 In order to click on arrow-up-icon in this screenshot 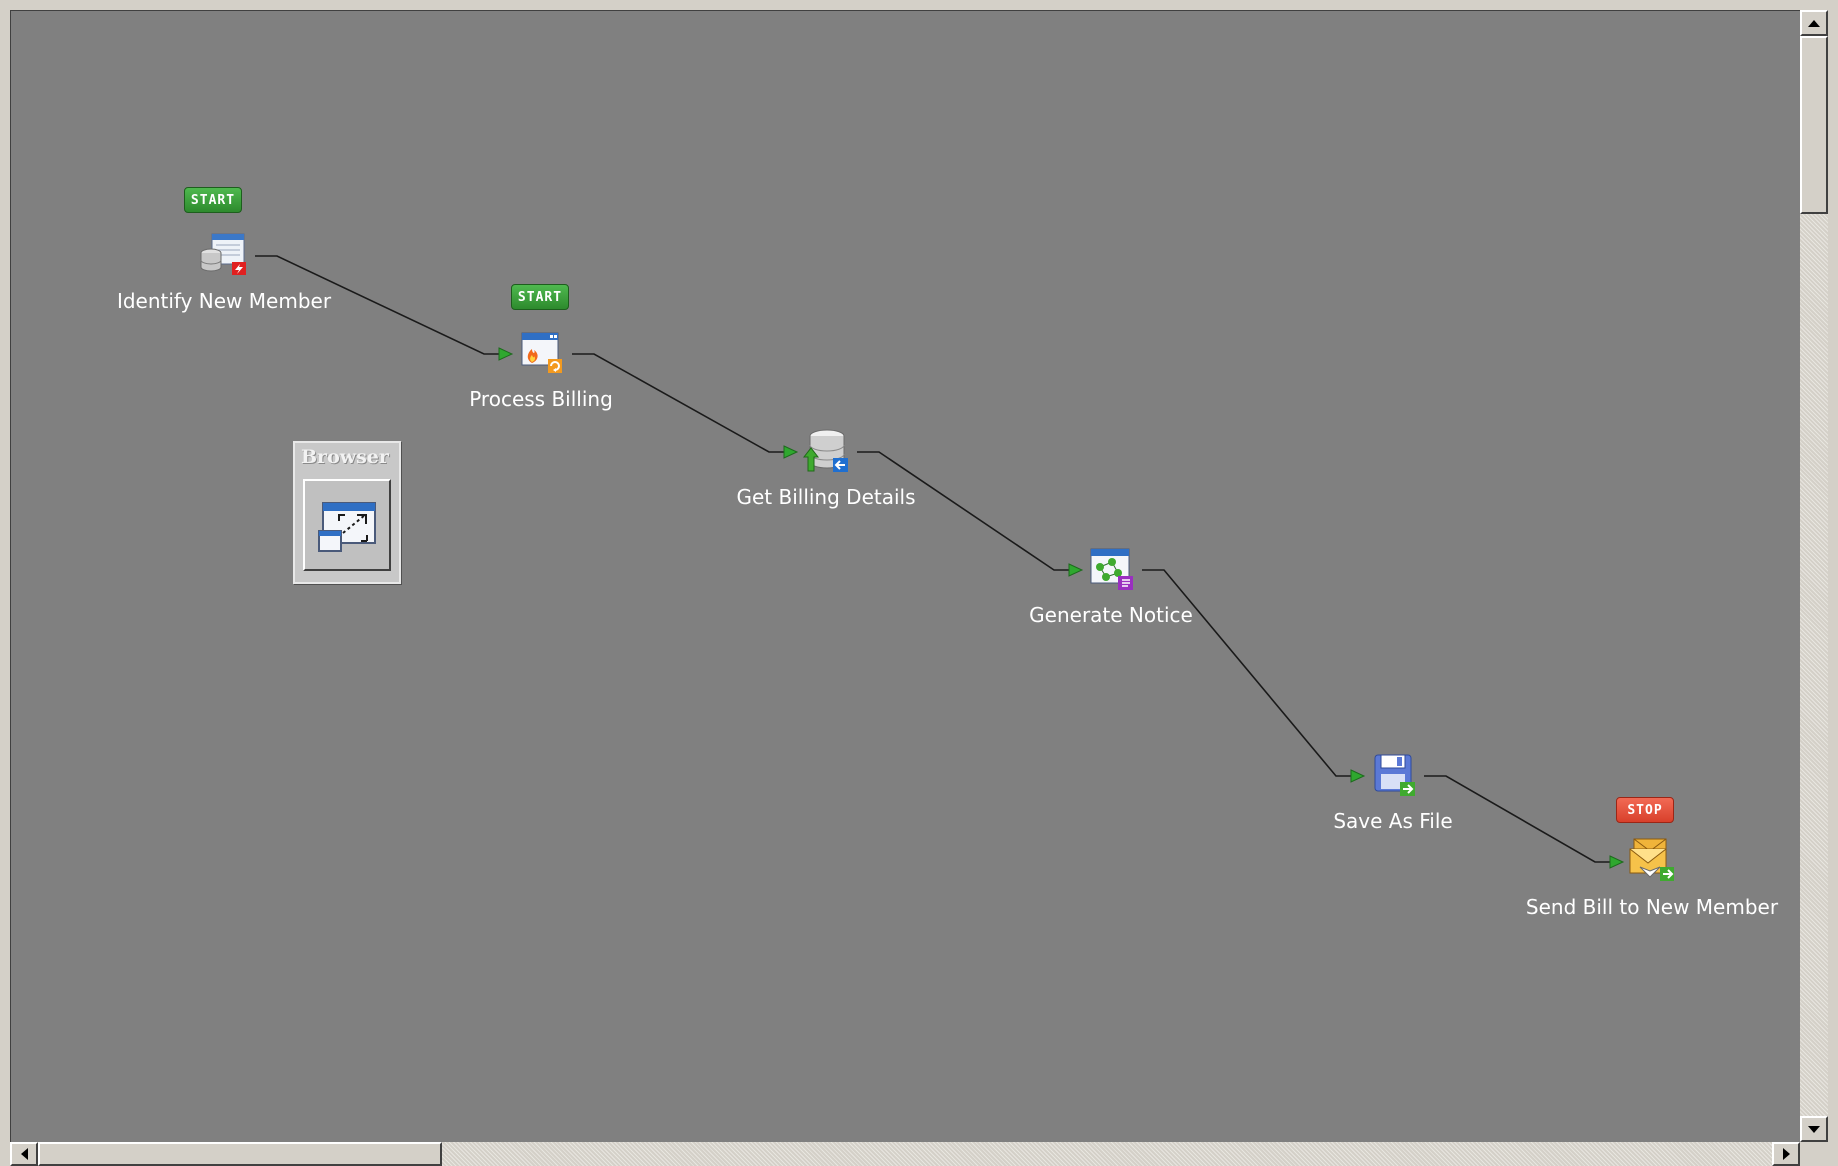, I will do `click(1814, 23)`.